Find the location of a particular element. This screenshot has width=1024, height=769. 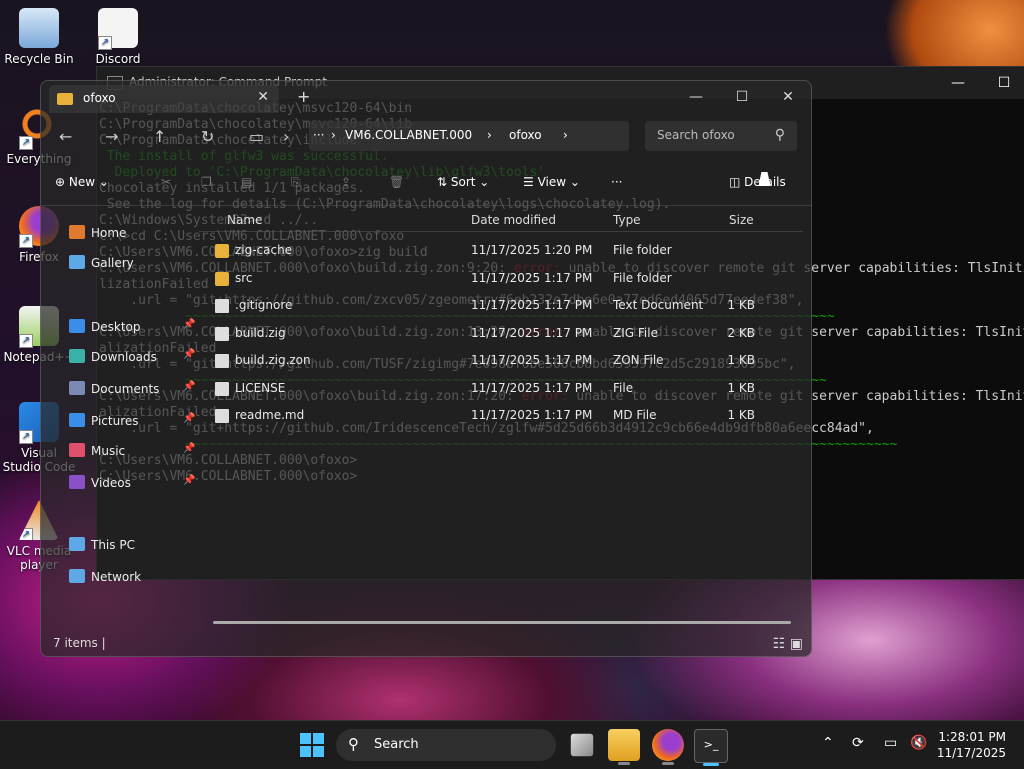

file-row: build.zig 11/17/2025 1:17 PM ZIG File 2 KB is located at coordinates (501, 334).